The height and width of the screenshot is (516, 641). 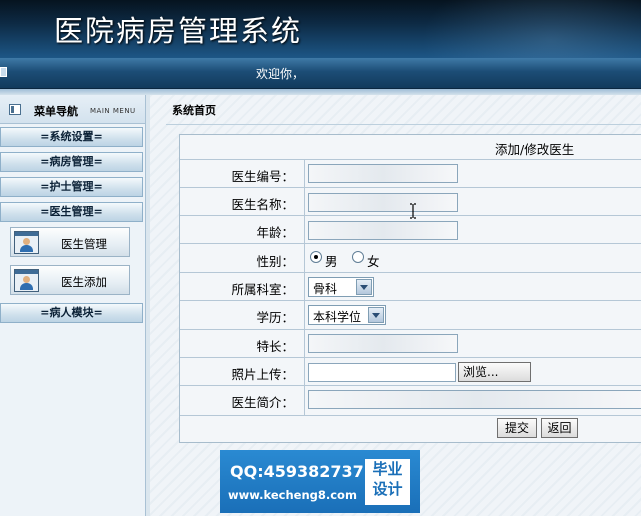 What do you see at coordinates (275, 261) in the screenshot?
I see `gender-label: 性别：` at bounding box center [275, 261].